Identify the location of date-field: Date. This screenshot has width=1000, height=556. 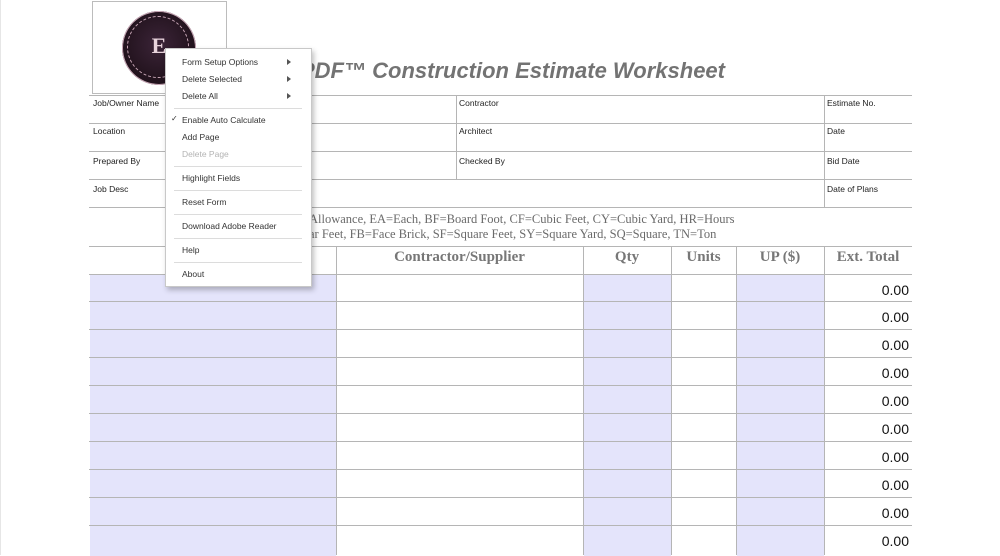
(836, 131).